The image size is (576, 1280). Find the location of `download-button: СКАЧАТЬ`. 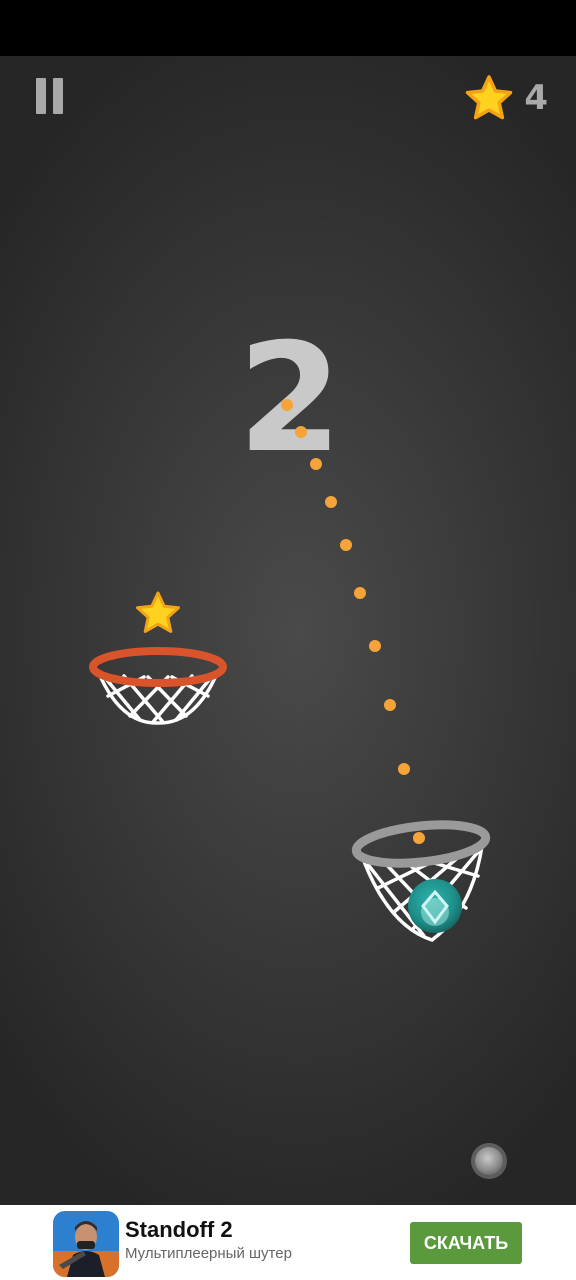

download-button: СКАЧАТЬ is located at coordinates (466, 1243).